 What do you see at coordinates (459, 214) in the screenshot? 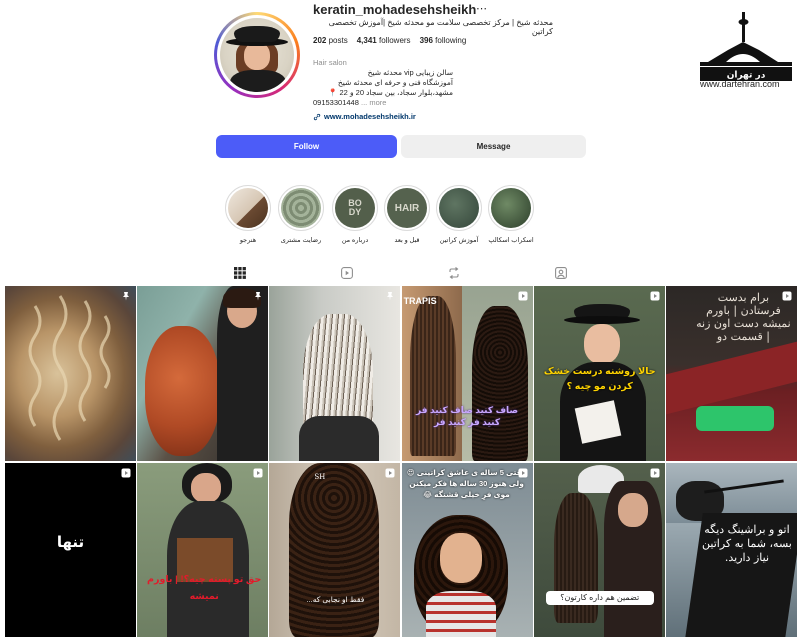
I see `highlight-item: آموزش کراتین` at bounding box center [459, 214].